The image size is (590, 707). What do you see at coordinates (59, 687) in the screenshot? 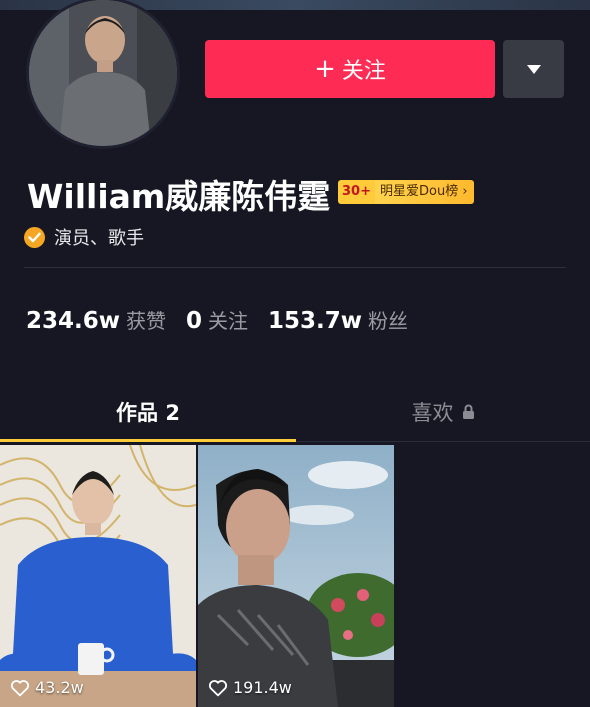
I see `video-like-count-value: 43.2w` at bounding box center [59, 687].